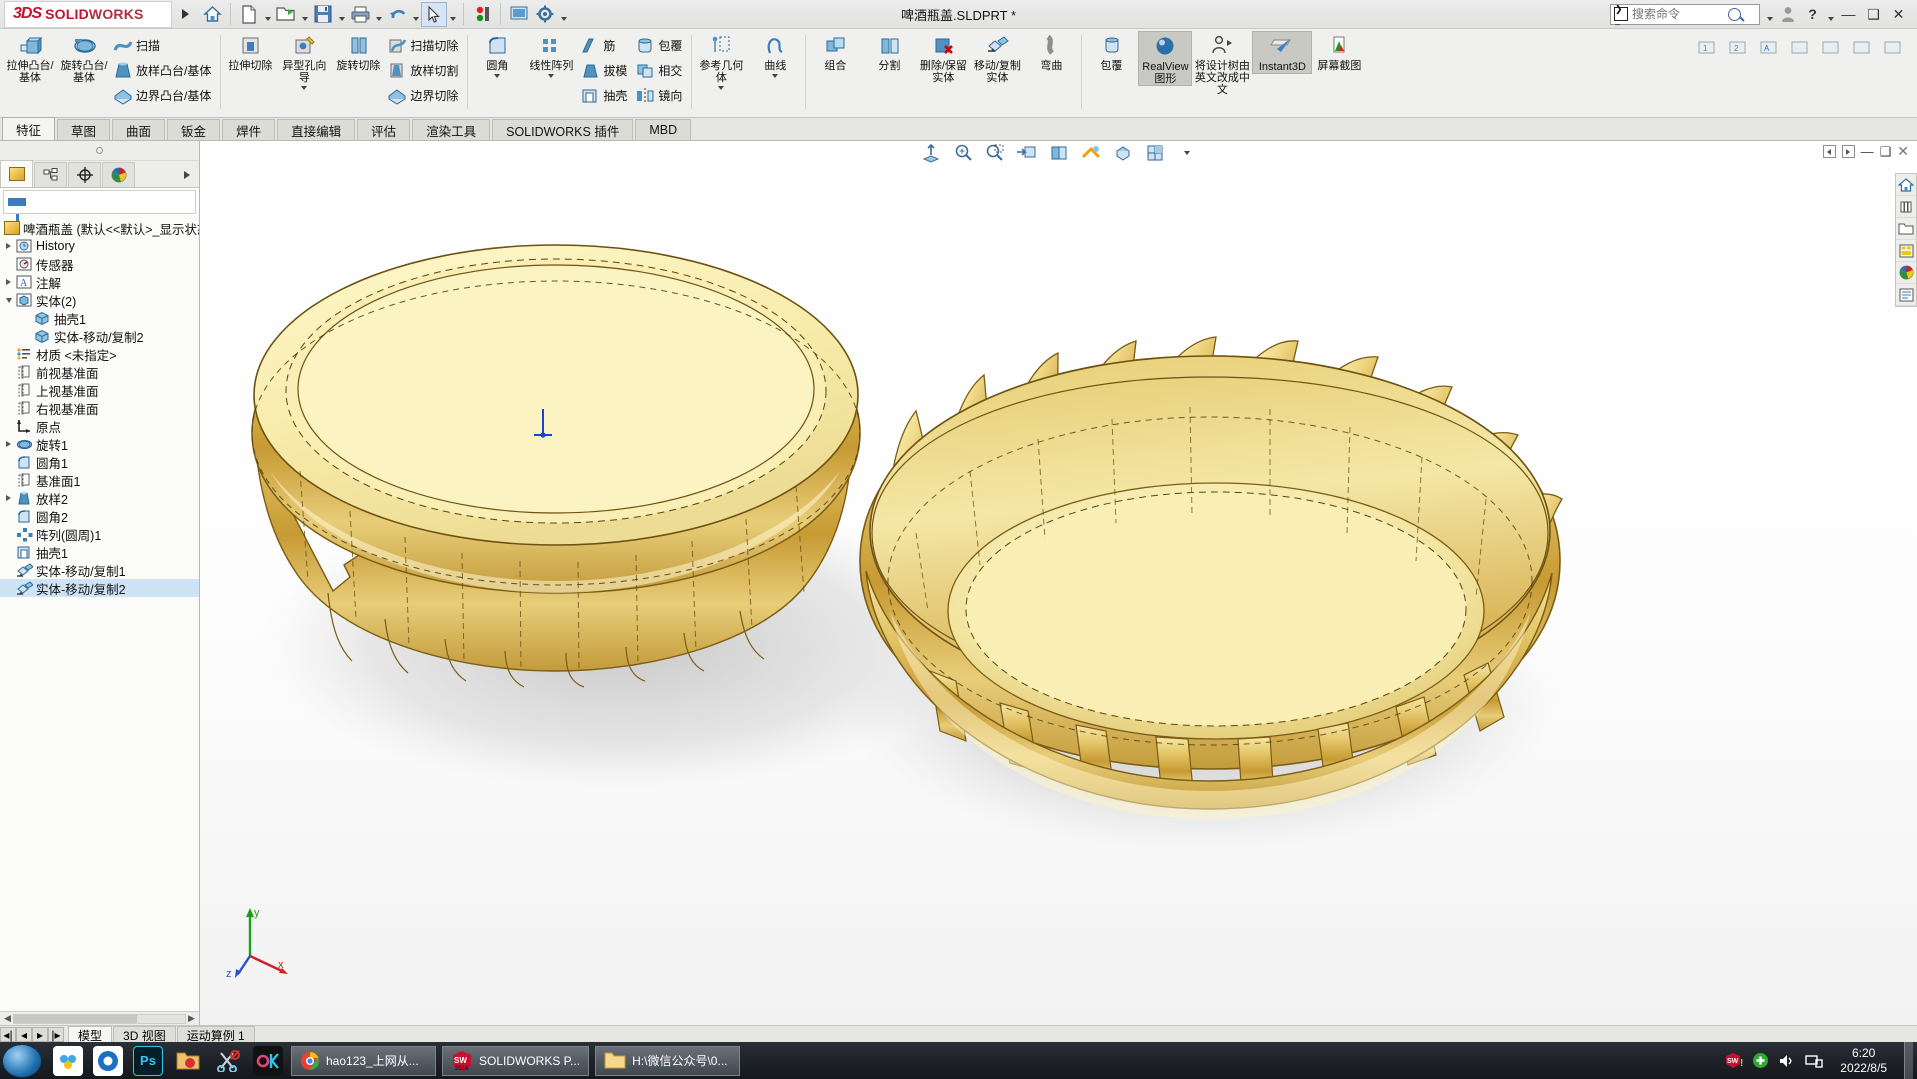 The height and width of the screenshot is (1079, 1917). Describe the element at coordinates (424, 70) in the screenshot. I see `ribbon-button-loft-cut: 放样切割` at that location.